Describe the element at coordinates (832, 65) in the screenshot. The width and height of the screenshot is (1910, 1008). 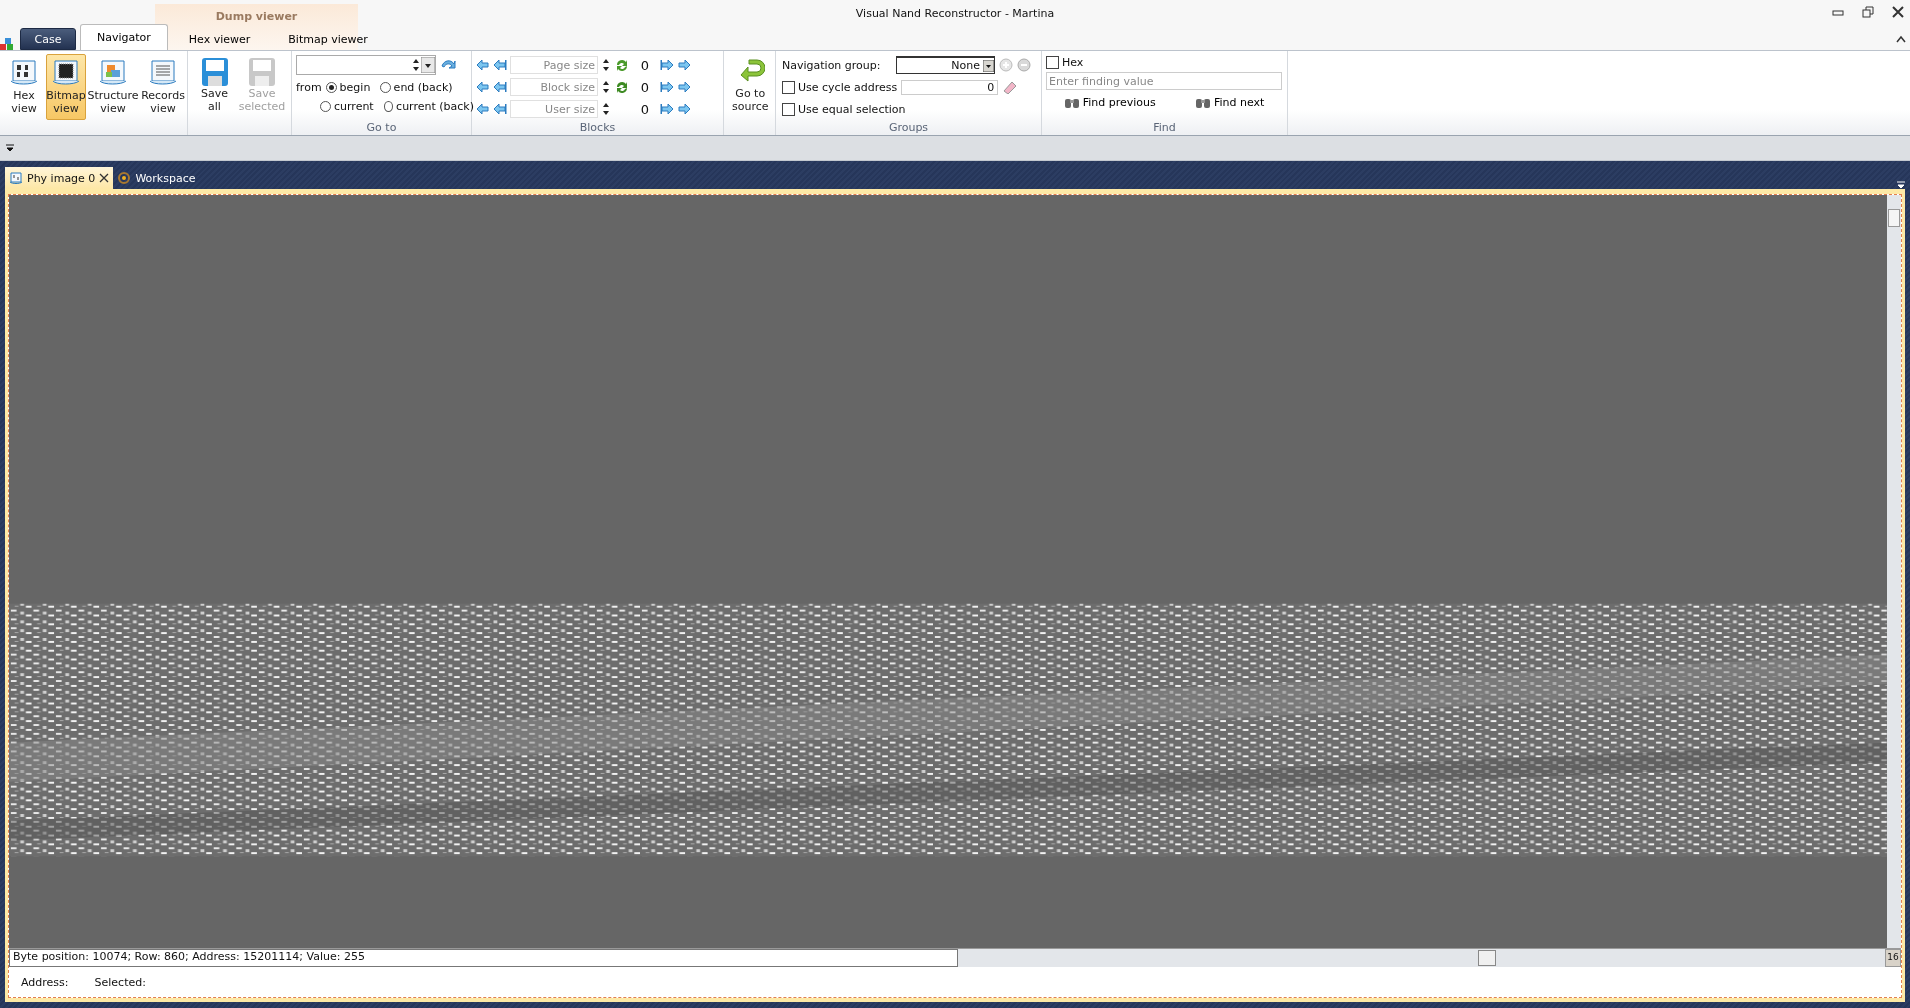
I see `navigation-group-label: Navigation group:` at that location.